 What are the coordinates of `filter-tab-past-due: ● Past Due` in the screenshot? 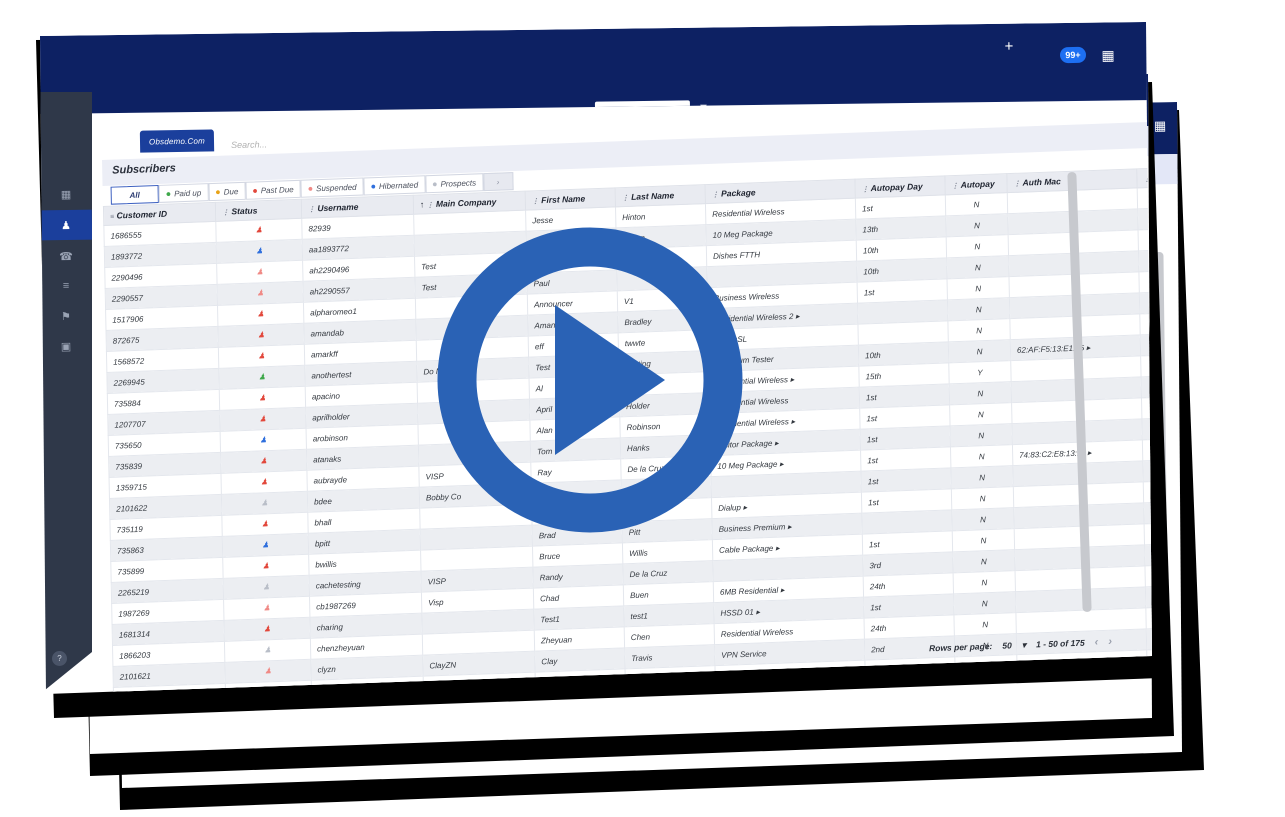 It's located at (273, 189).